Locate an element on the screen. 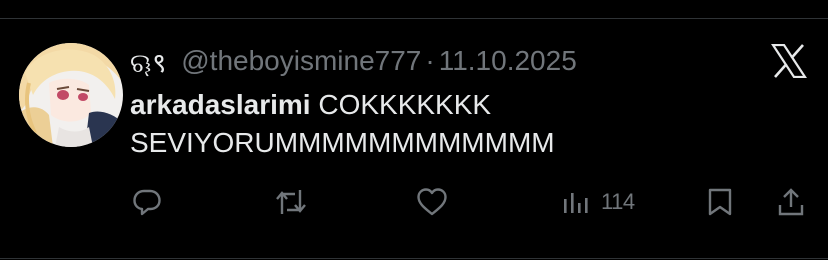  share-button is located at coordinates (791, 202).